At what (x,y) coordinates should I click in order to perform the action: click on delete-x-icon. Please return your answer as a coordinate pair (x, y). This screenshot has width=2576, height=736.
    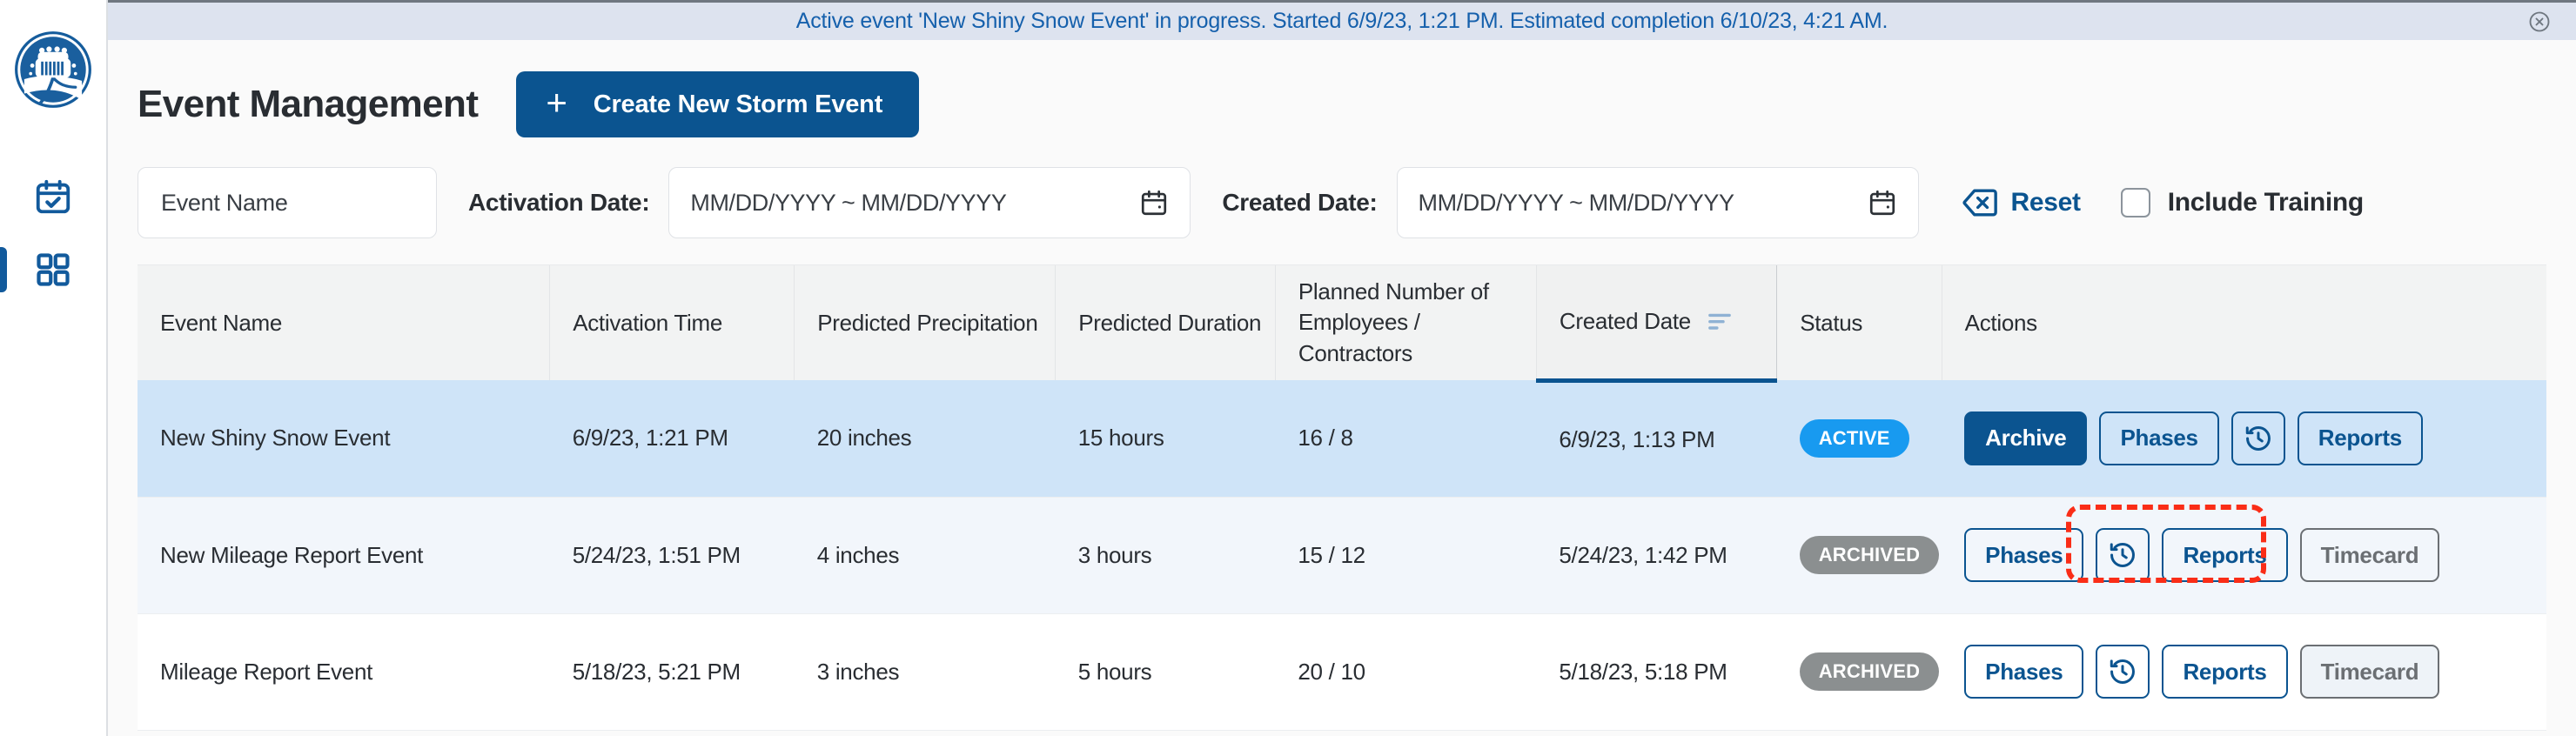
    Looking at the image, I should click on (1980, 203).